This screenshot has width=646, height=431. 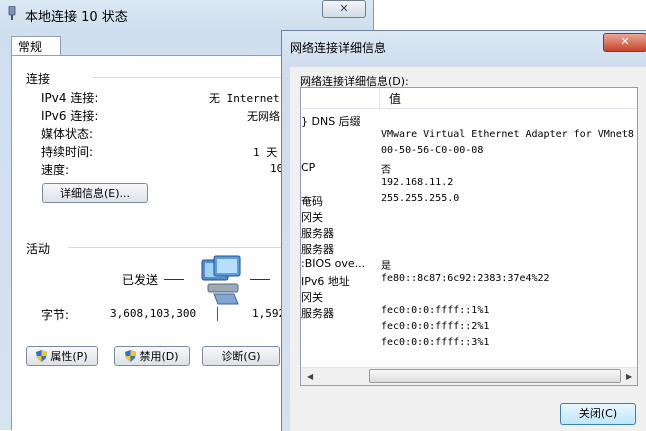 What do you see at coordinates (12, 13) in the screenshot?
I see `network-adapter-icon` at bounding box center [12, 13].